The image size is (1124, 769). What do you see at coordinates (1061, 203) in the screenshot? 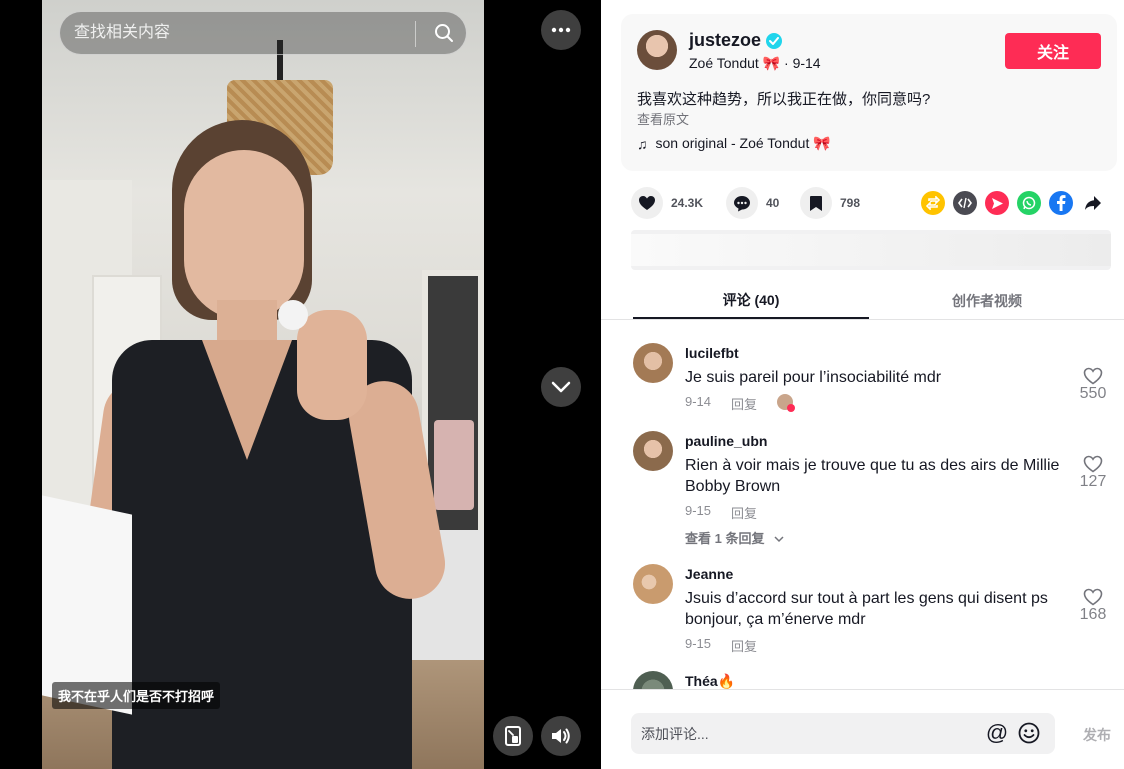
I see `share-facebook-button` at bounding box center [1061, 203].